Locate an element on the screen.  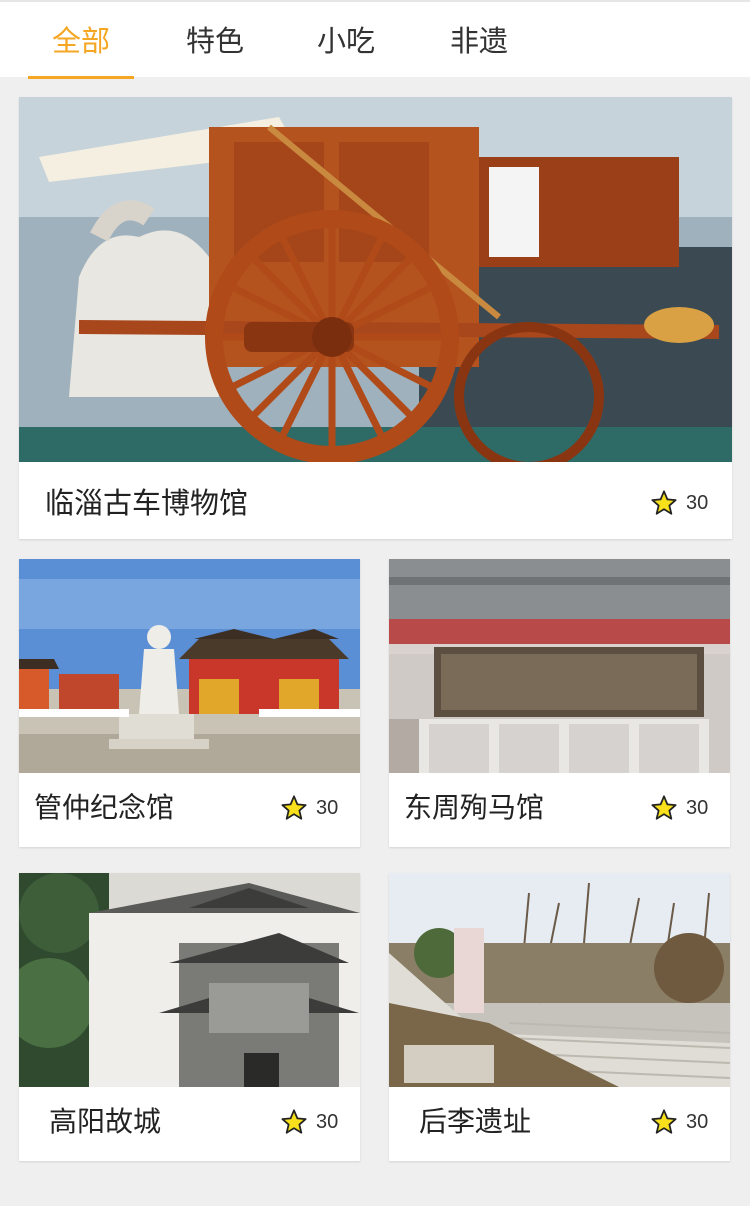
place-card: 管仲纪念馆 30 is located at coordinates (189, 703).